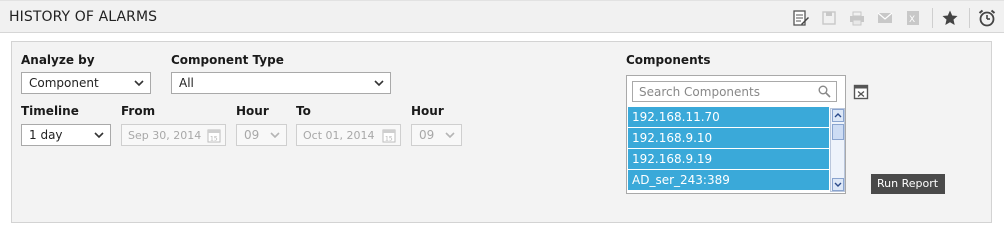 This screenshot has width=1004, height=241. What do you see at coordinates (728, 117) in the screenshot?
I see `list-item: 192.168.11.70` at bounding box center [728, 117].